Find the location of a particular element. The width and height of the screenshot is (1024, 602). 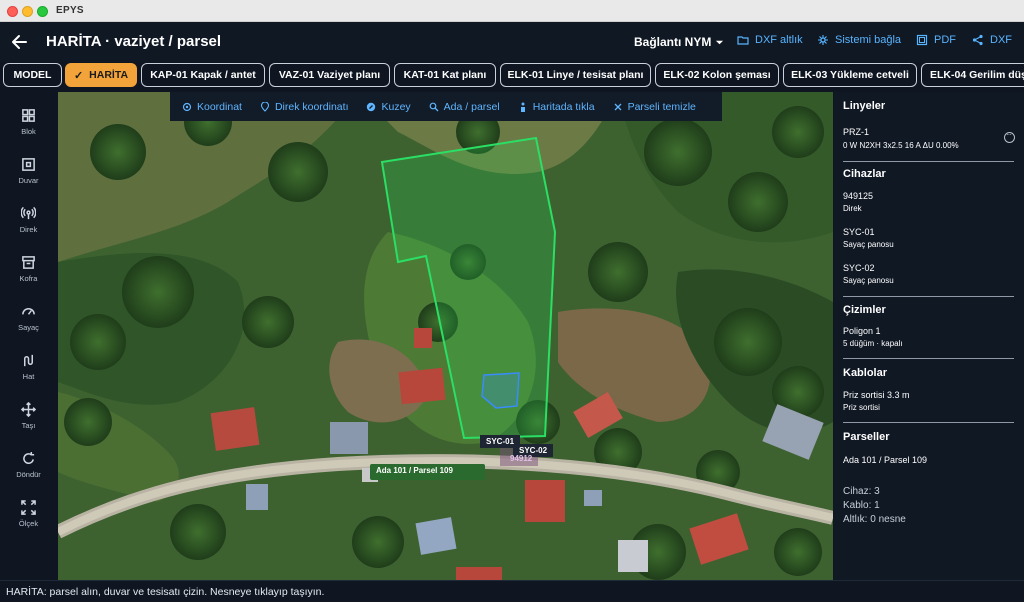

tab-label: ELK-04 Gerilim düşü is located at coordinates (977, 75).